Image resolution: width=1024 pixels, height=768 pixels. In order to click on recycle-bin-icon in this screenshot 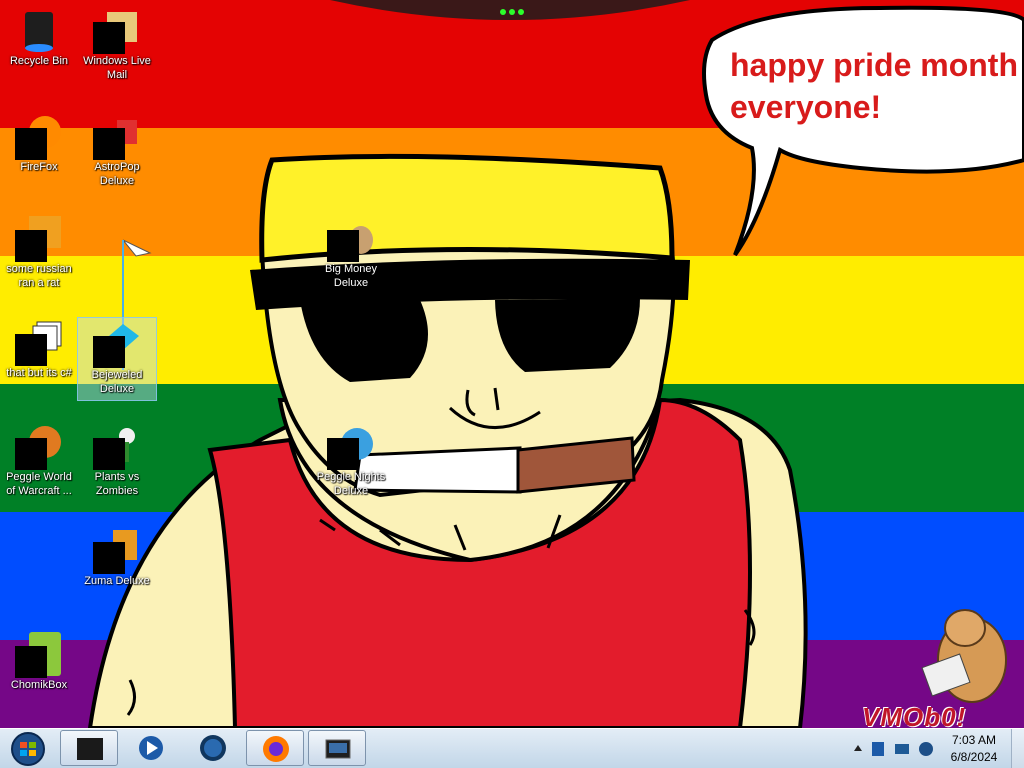, I will do `click(39, 30)`.